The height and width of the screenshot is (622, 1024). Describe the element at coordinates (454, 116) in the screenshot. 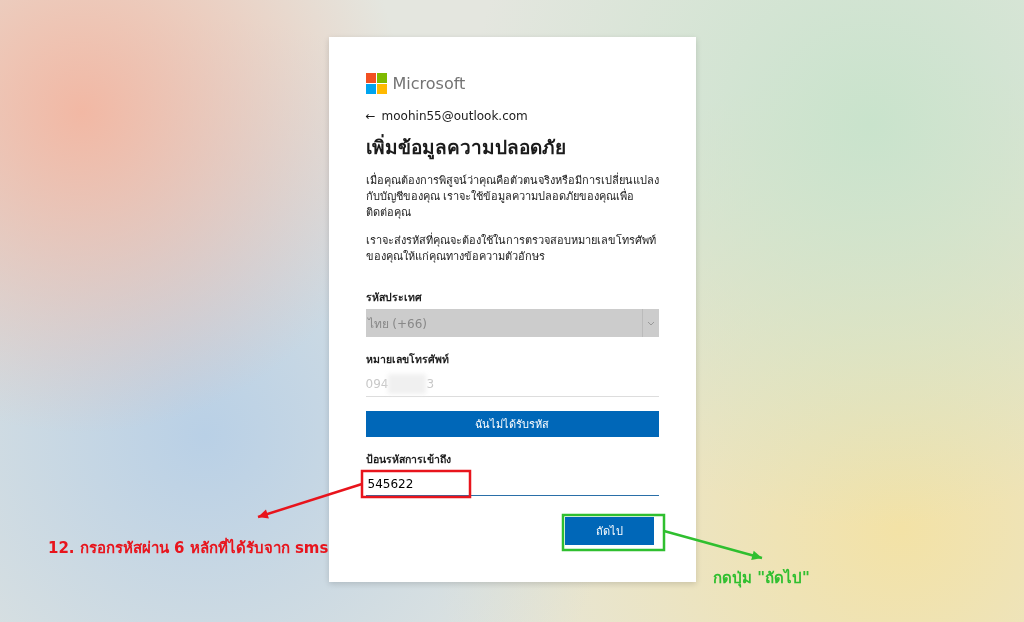

I see `account-email: moohin55@outlook.com` at that location.